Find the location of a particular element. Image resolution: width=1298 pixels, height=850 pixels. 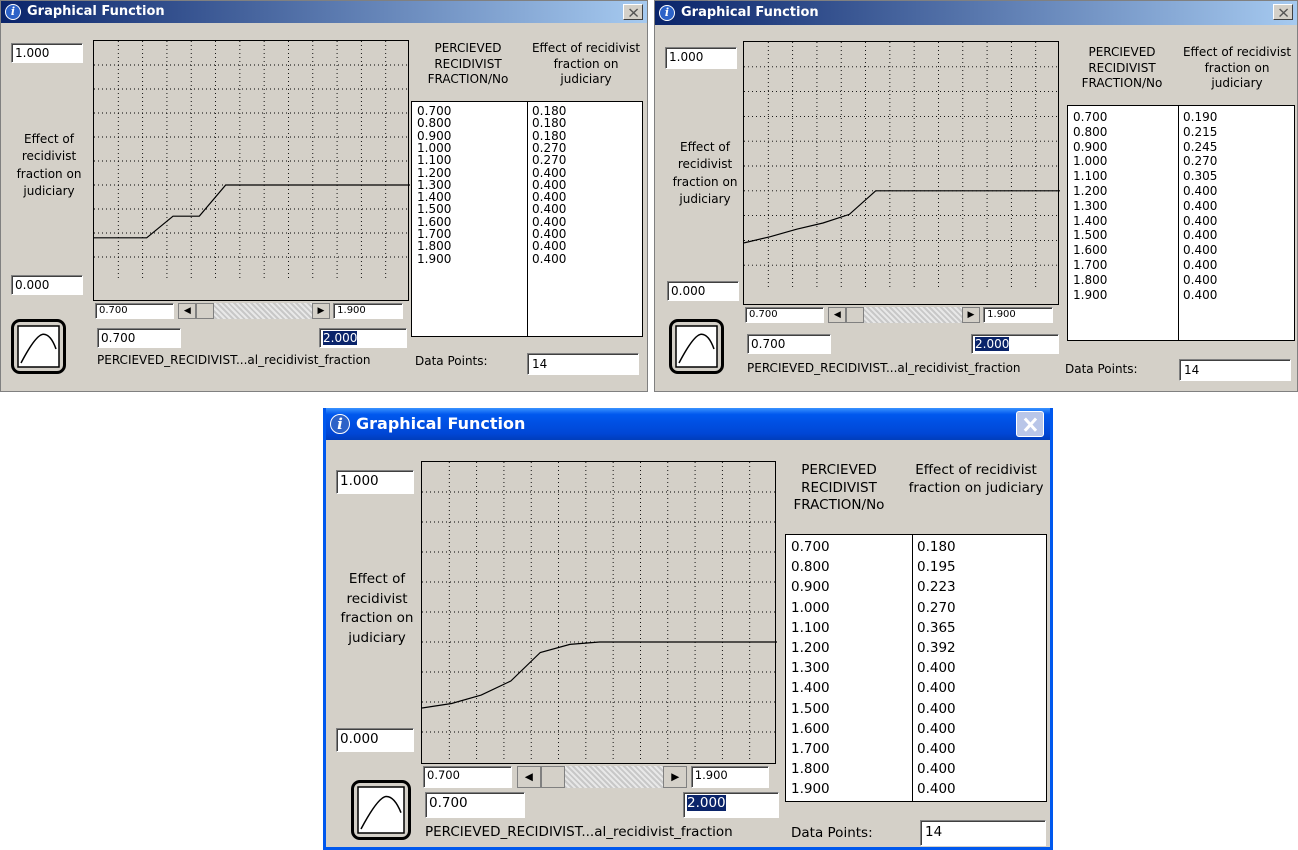

table-cell-y: 0.245 is located at coordinates (1200, 147).